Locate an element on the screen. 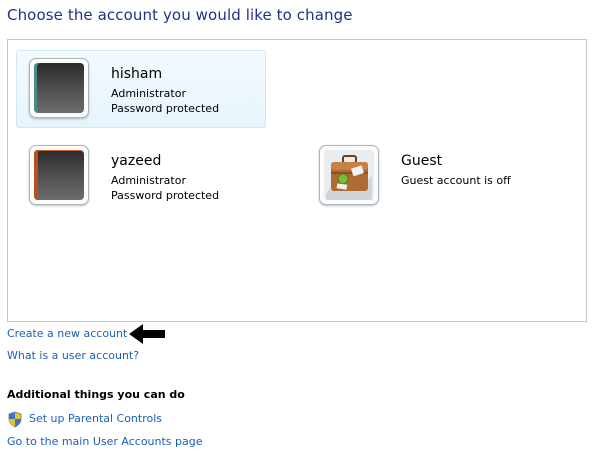  main-user-accounts-link: Go to the main User Accounts page is located at coordinates (105, 441).